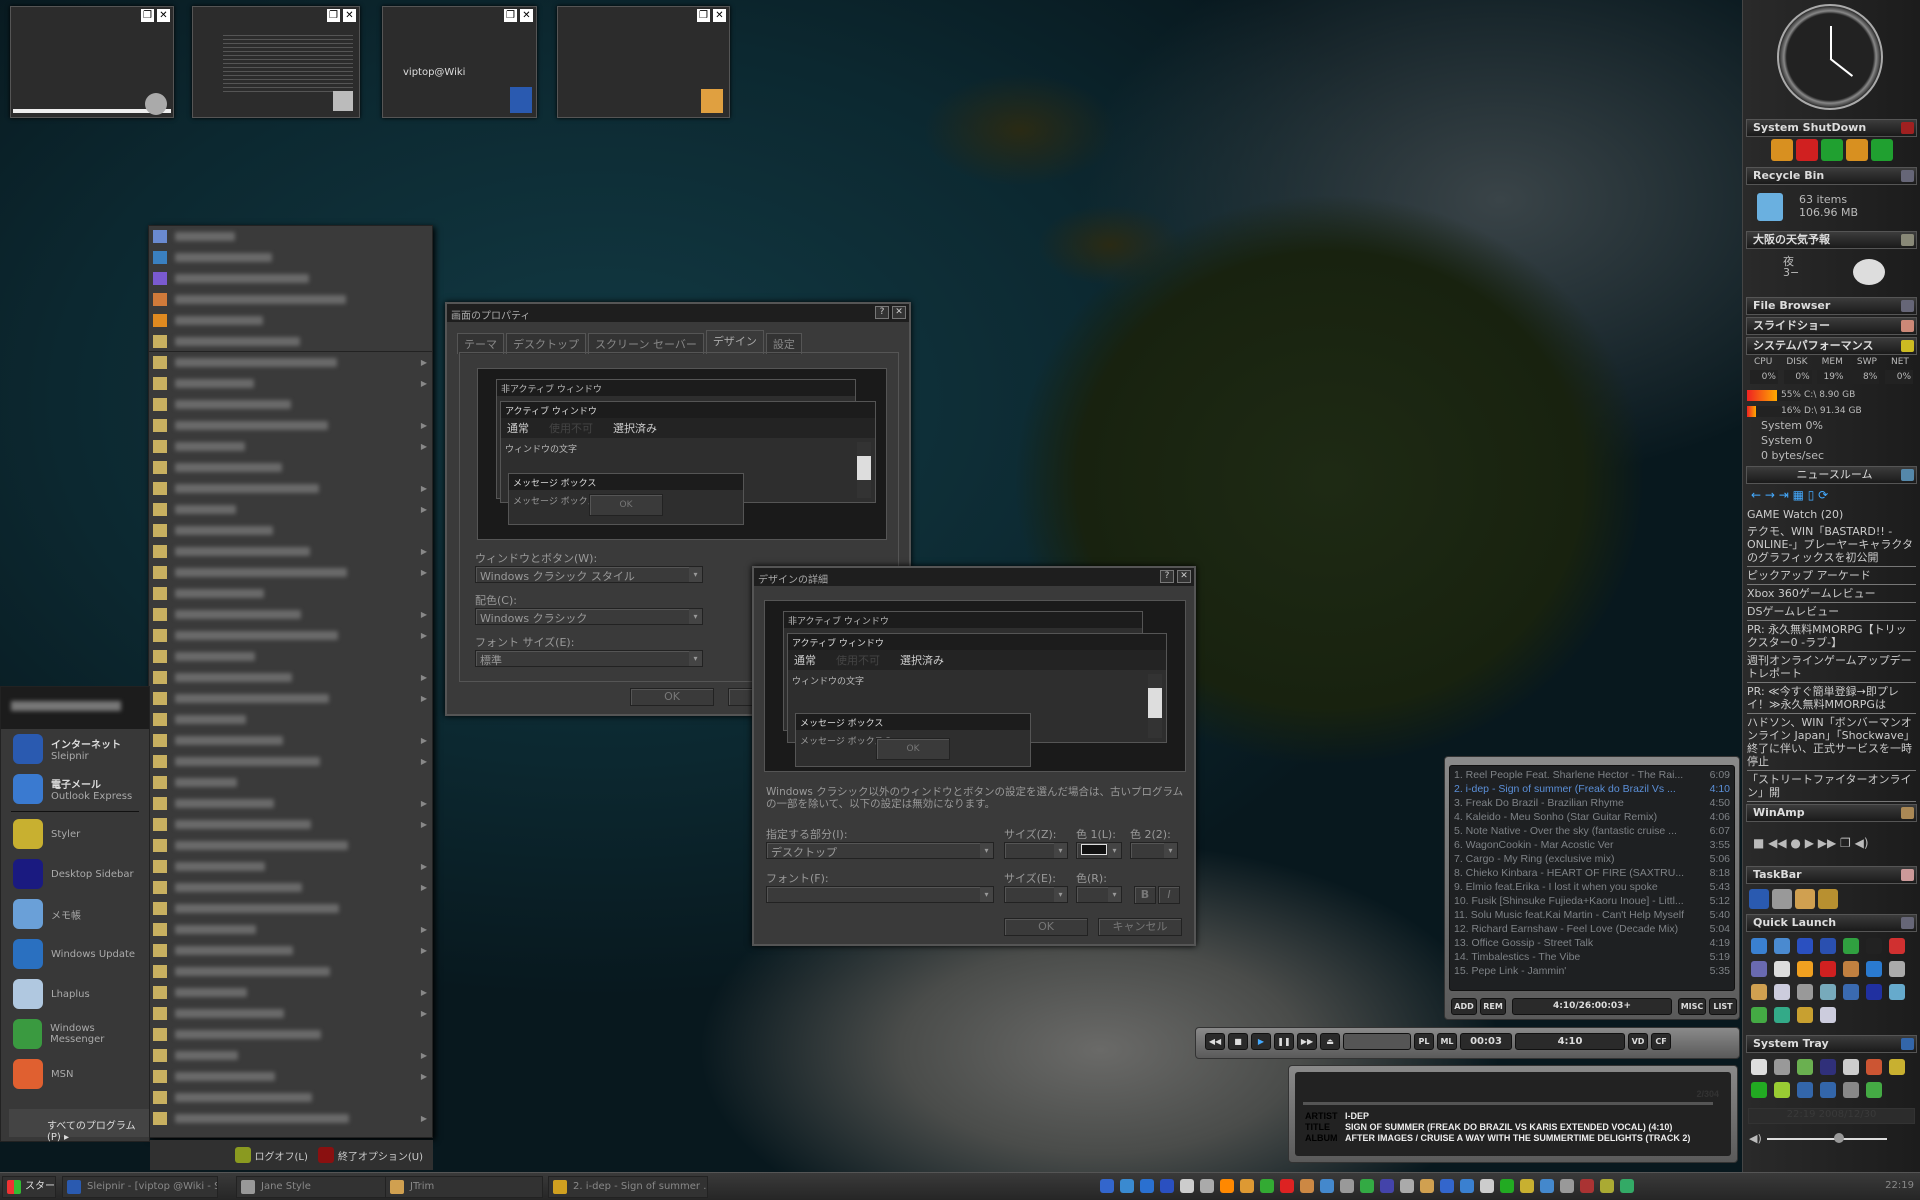 This screenshot has width=1920, height=1200. I want to click on start-button: スタート, so click(29, 1187).